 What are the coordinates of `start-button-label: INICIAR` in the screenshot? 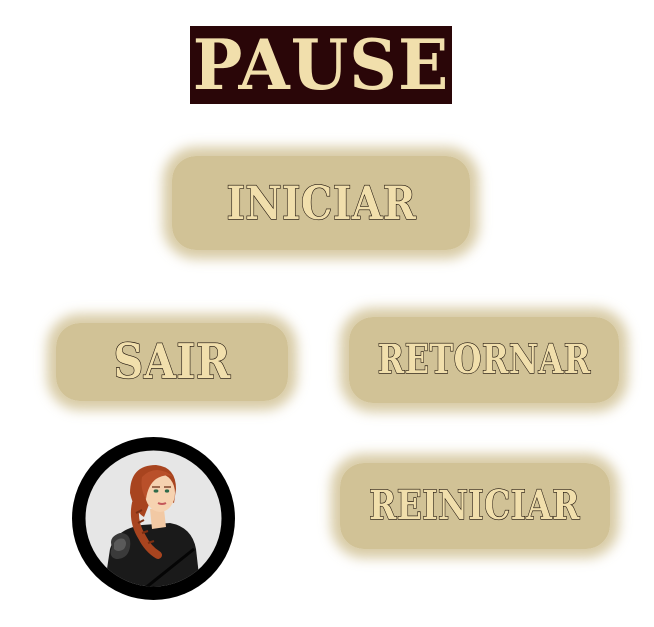 It's located at (321, 203).